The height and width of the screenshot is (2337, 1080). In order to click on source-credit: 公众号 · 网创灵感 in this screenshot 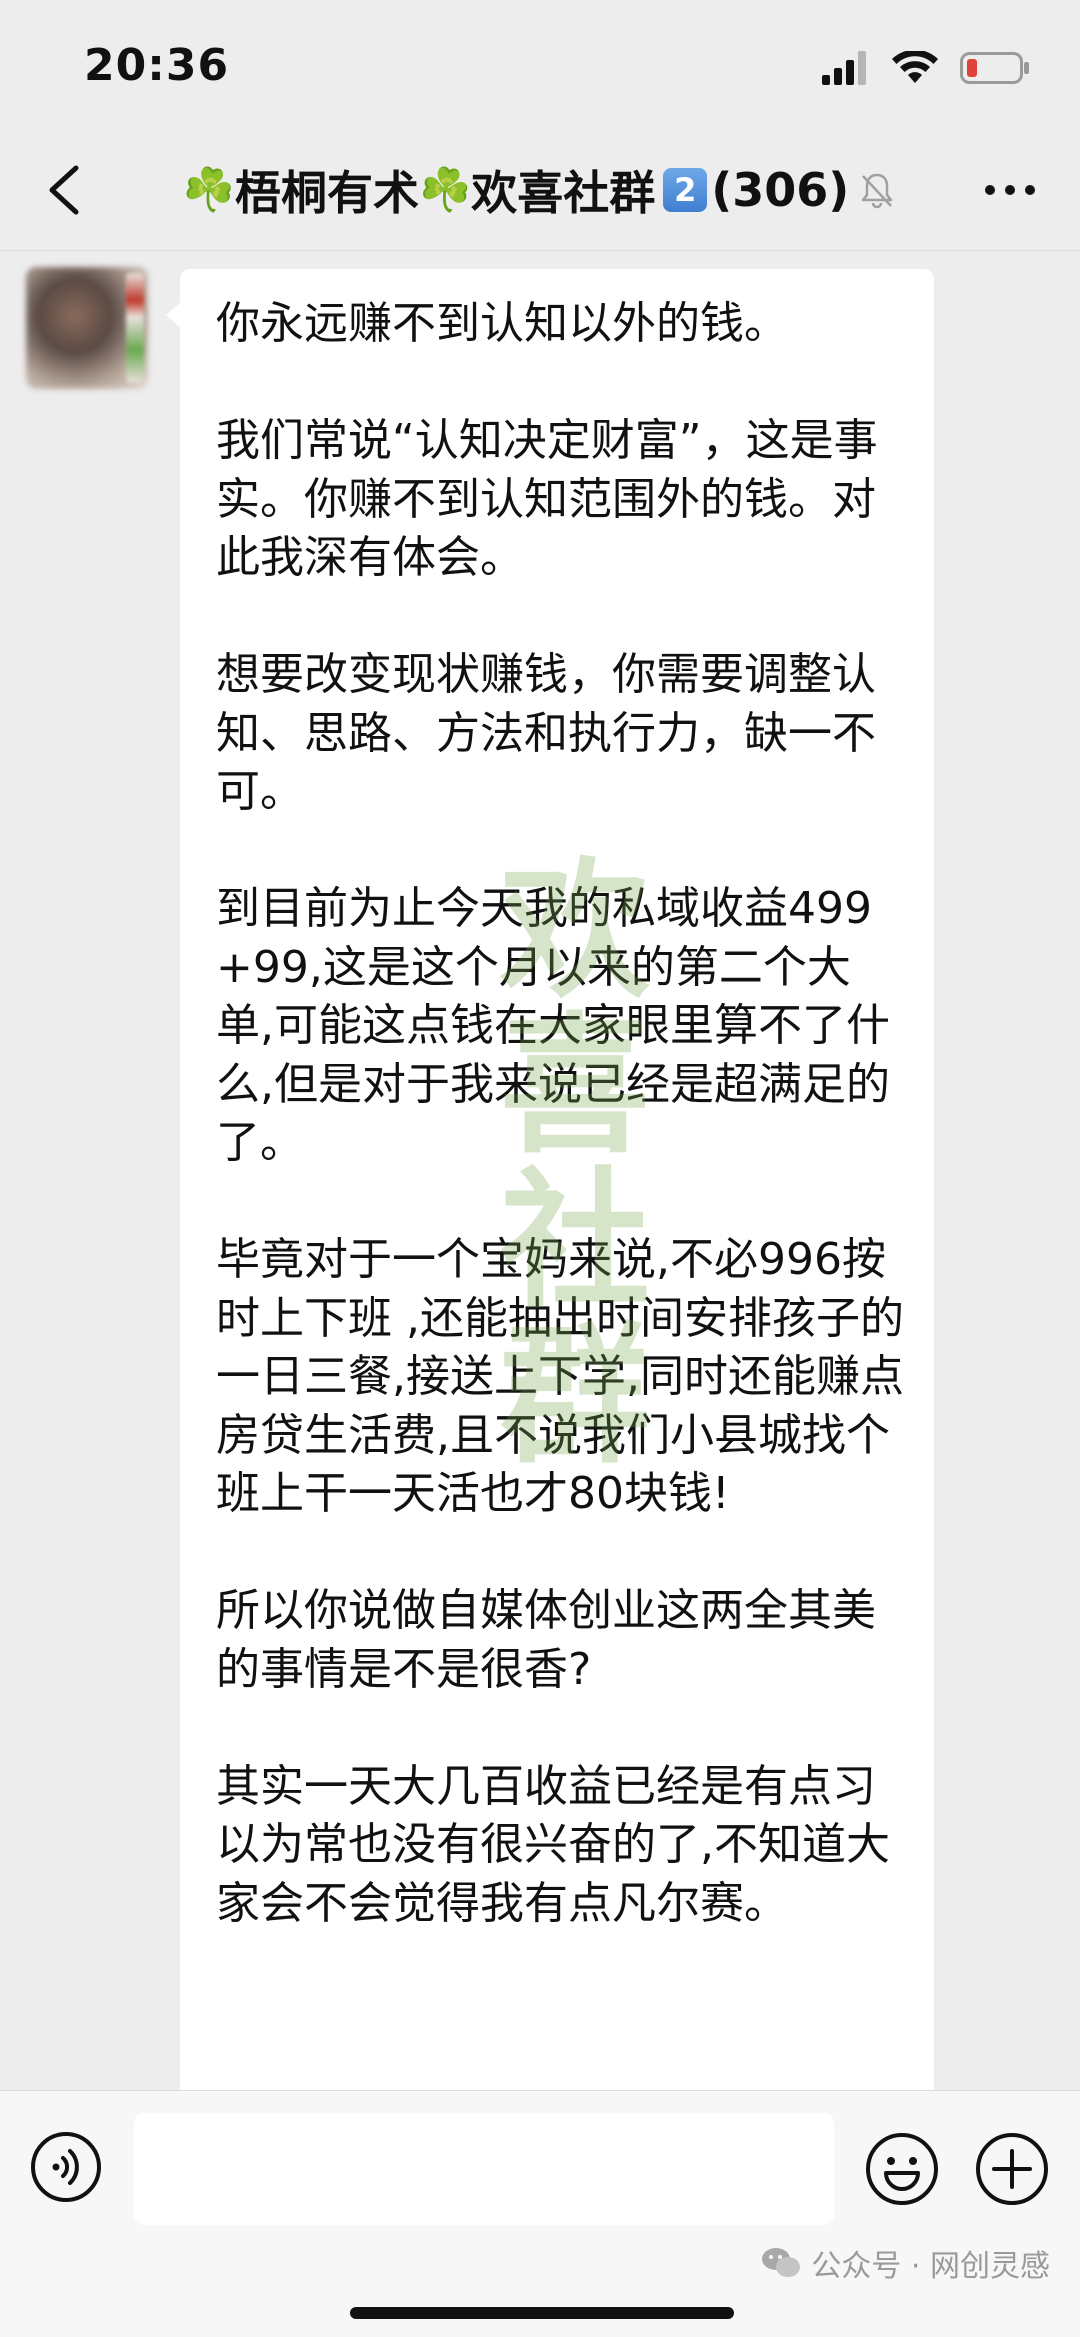, I will do `click(905, 2263)`.